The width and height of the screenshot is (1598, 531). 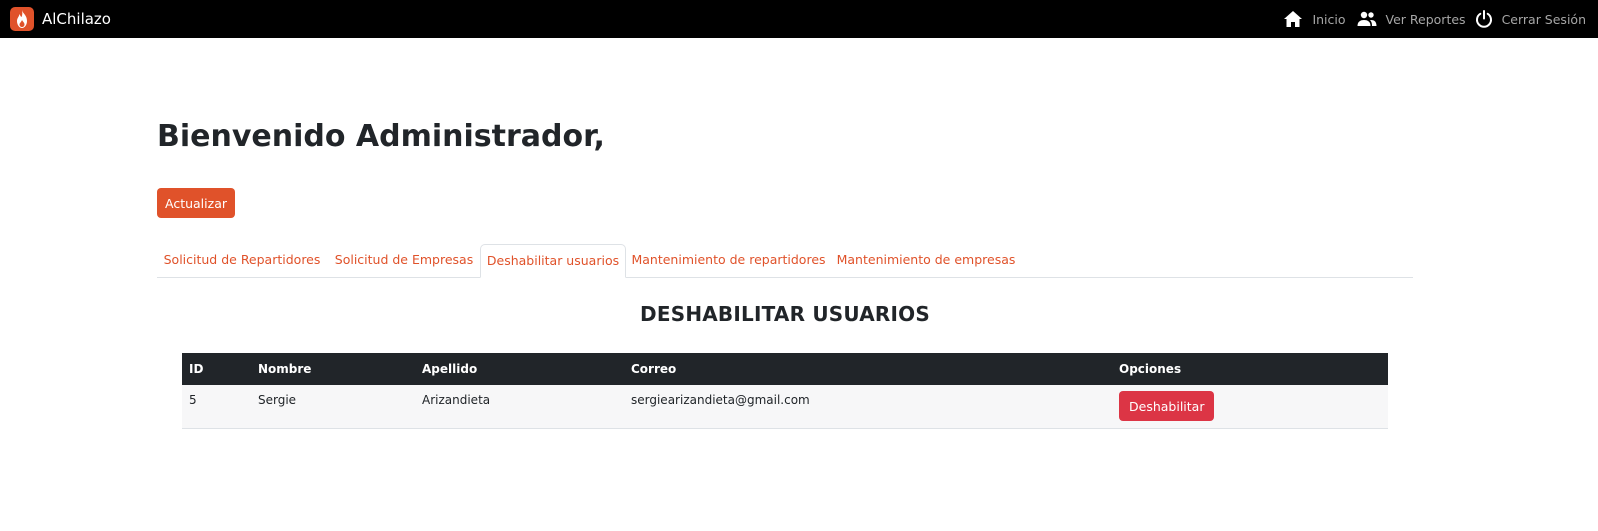 I want to click on nav-item-cerrar-sesion: Cerrar Sesión, so click(x=1530, y=19).